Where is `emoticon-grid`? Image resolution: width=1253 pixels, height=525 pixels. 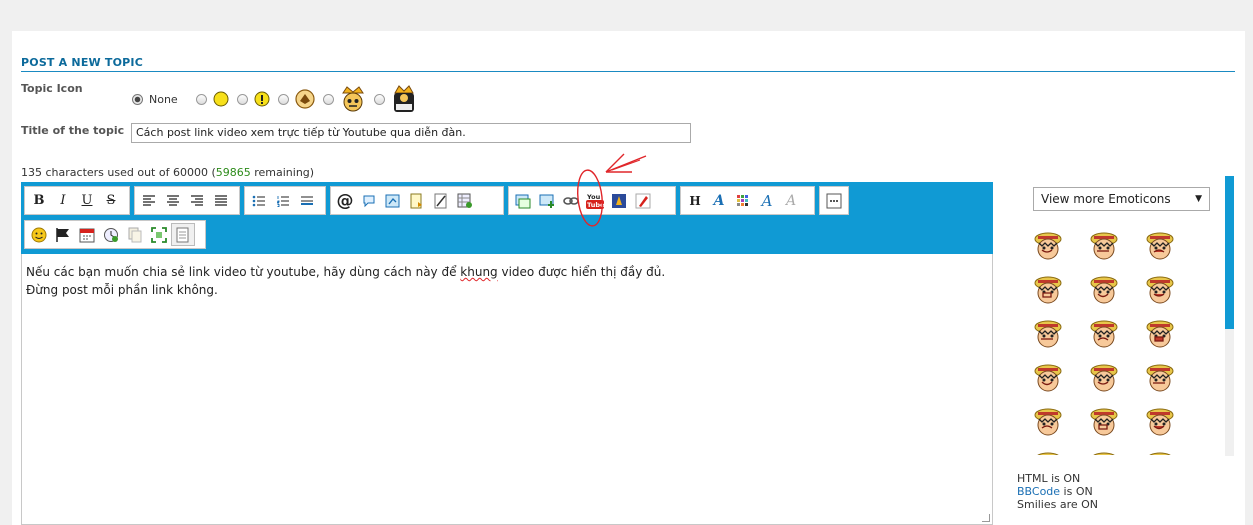 emoticon-grid is located at coordinates (1105, 340).